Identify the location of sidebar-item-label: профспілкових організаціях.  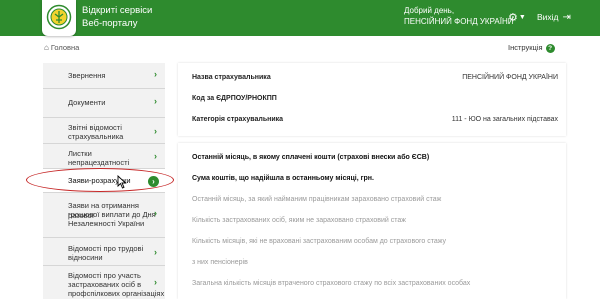
(116, 293).